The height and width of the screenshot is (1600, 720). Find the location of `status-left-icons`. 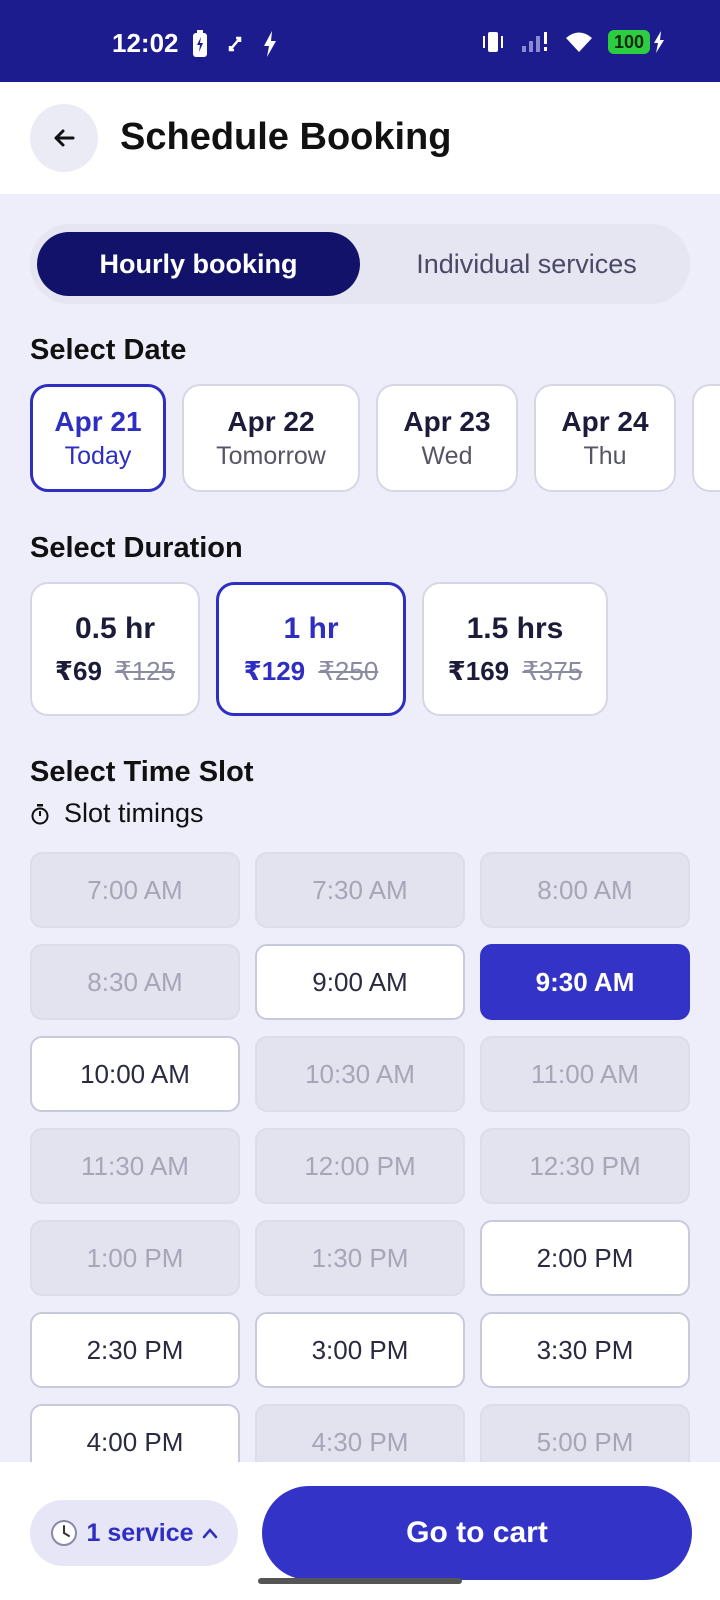

status-left-icons is located at coordinates (235, 44).